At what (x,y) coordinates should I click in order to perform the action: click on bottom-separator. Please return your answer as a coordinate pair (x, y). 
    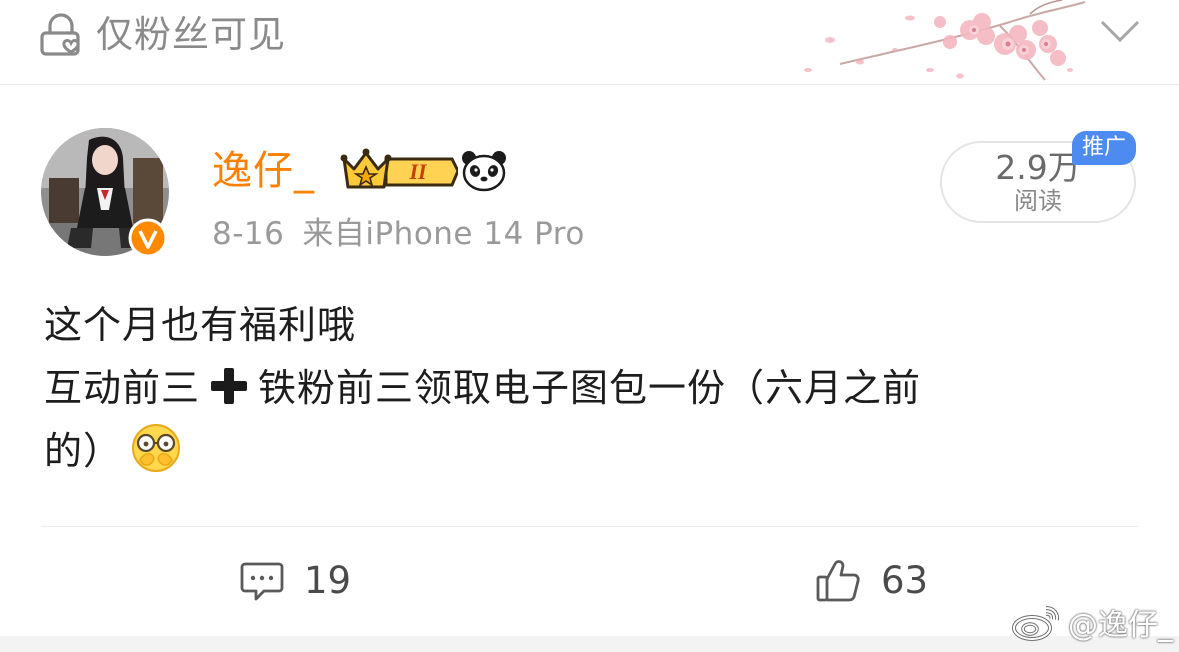
    Looking at the image, I should click on (589, 644).